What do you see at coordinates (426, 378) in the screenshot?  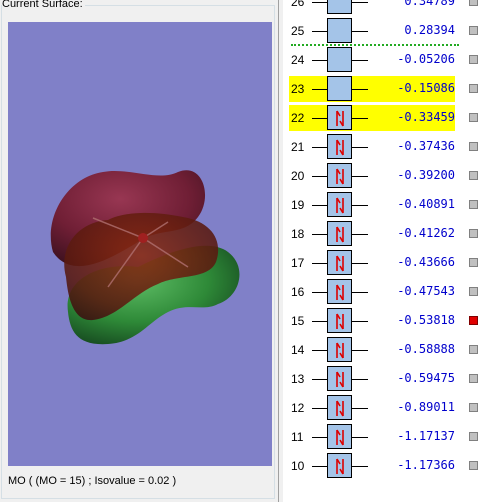 I see `mo-energy-value: -0.59475` at bounding box center [426, 378].